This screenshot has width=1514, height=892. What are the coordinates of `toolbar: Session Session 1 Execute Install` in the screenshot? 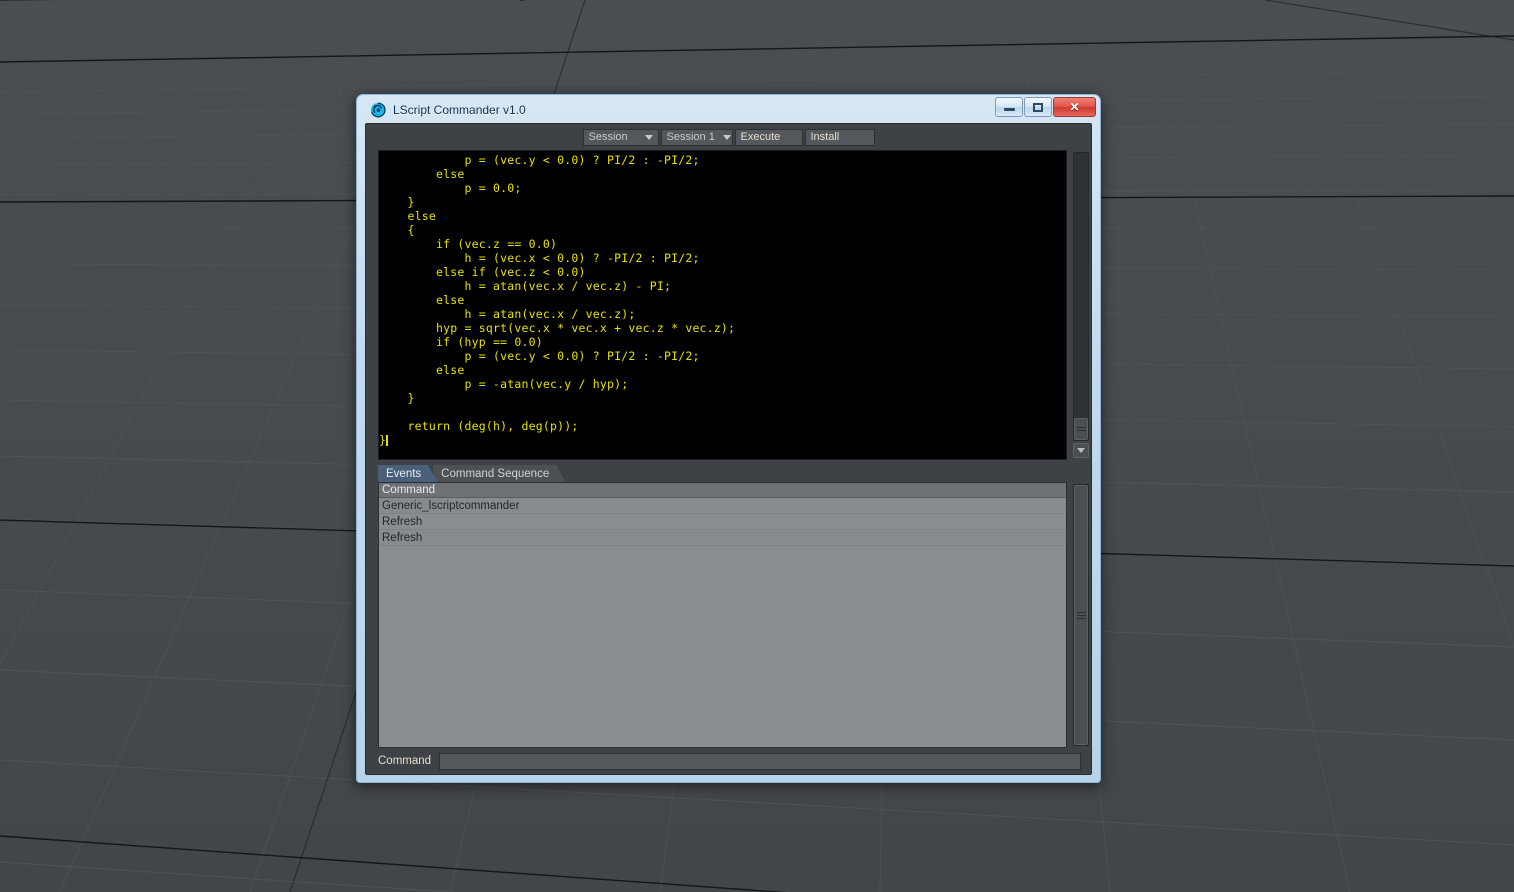 It's located at (728, 137).